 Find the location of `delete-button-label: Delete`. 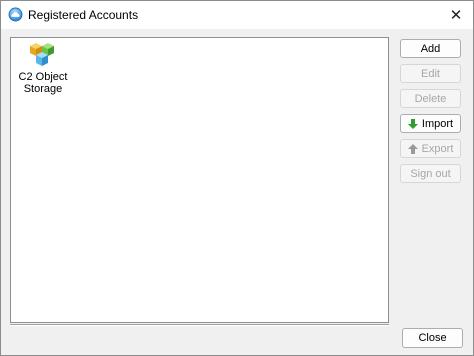

delete-button-label: Delete is located at coordinates (430, 98).